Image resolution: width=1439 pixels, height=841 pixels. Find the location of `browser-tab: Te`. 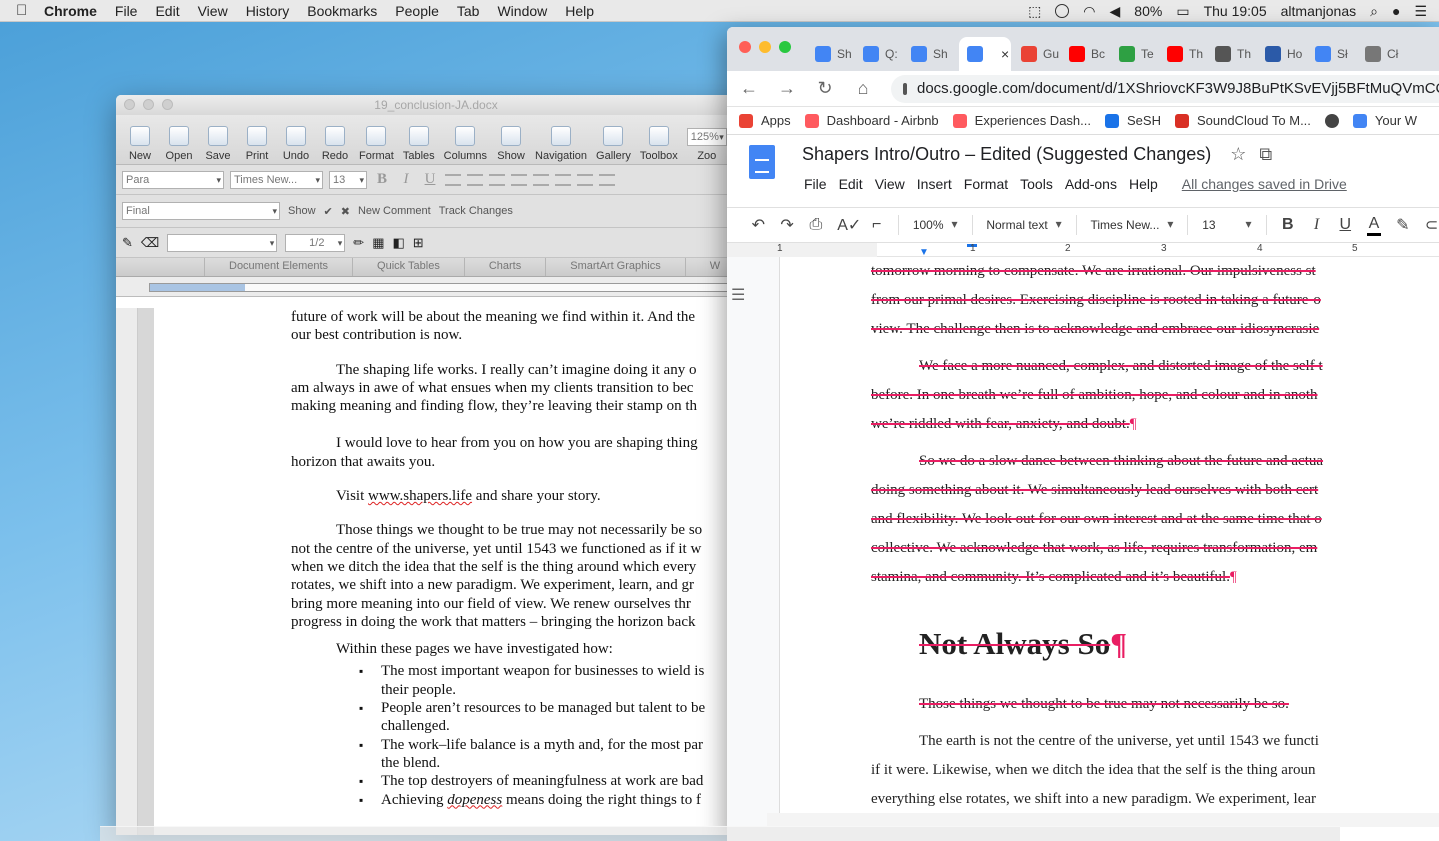

browser-tab: Te is located at coordinates (1134, 54).